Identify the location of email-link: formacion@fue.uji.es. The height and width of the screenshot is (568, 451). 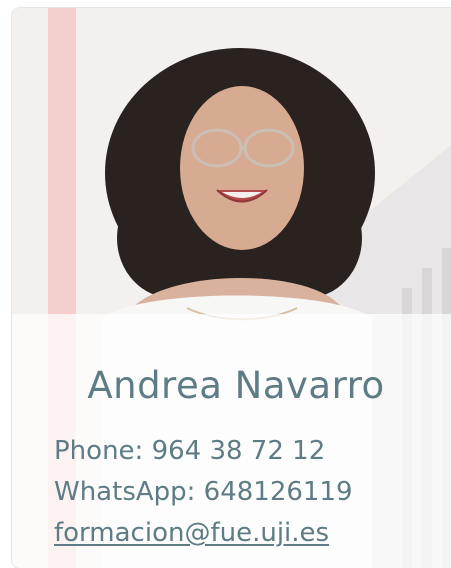
(191, 533).